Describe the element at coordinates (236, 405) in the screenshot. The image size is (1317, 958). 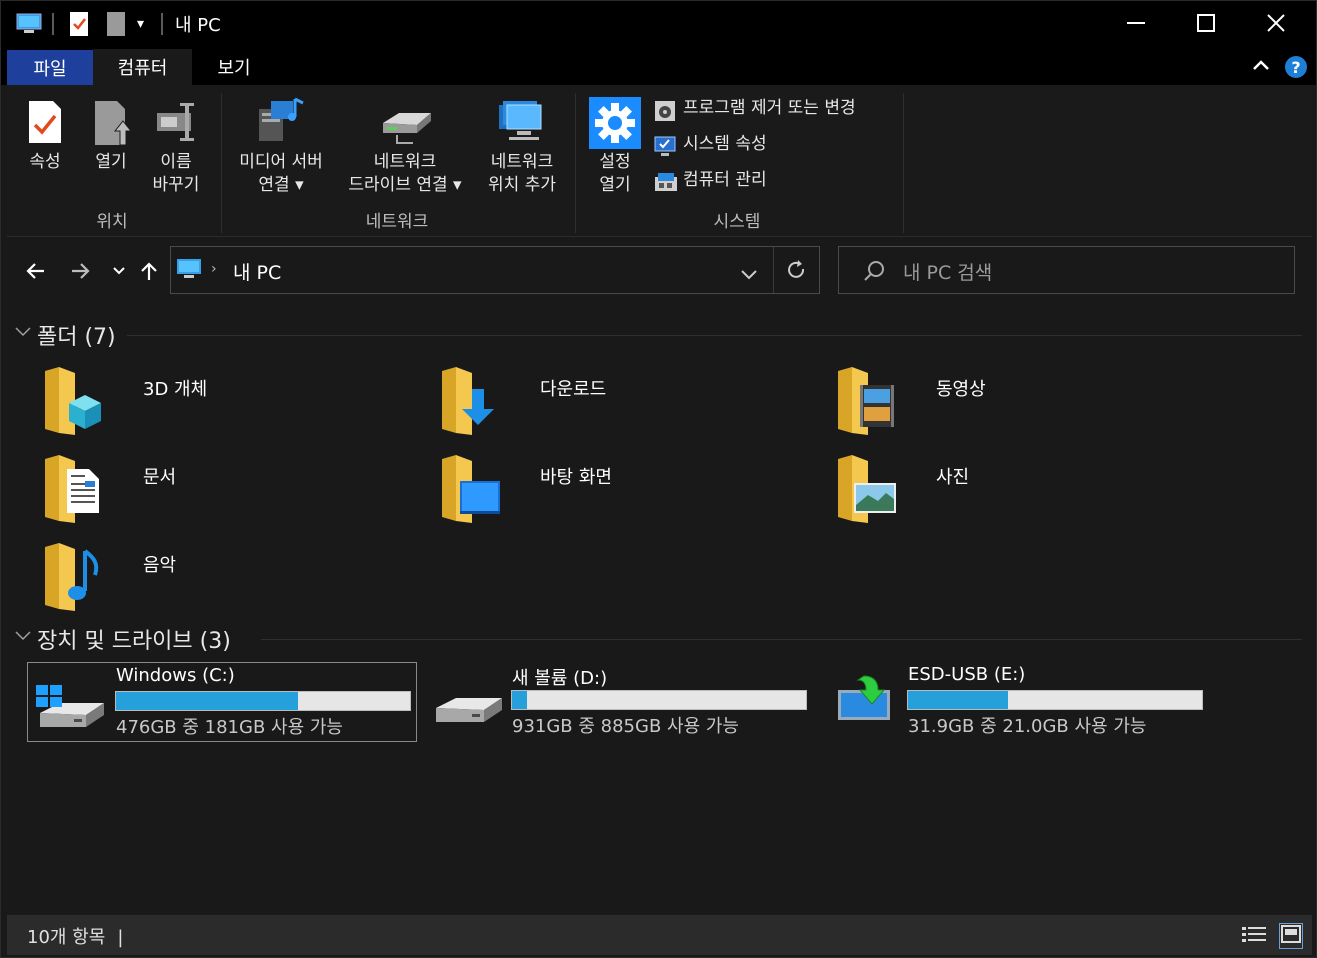
I see `folder-item-3d-objects: 3D 개체` at that location.